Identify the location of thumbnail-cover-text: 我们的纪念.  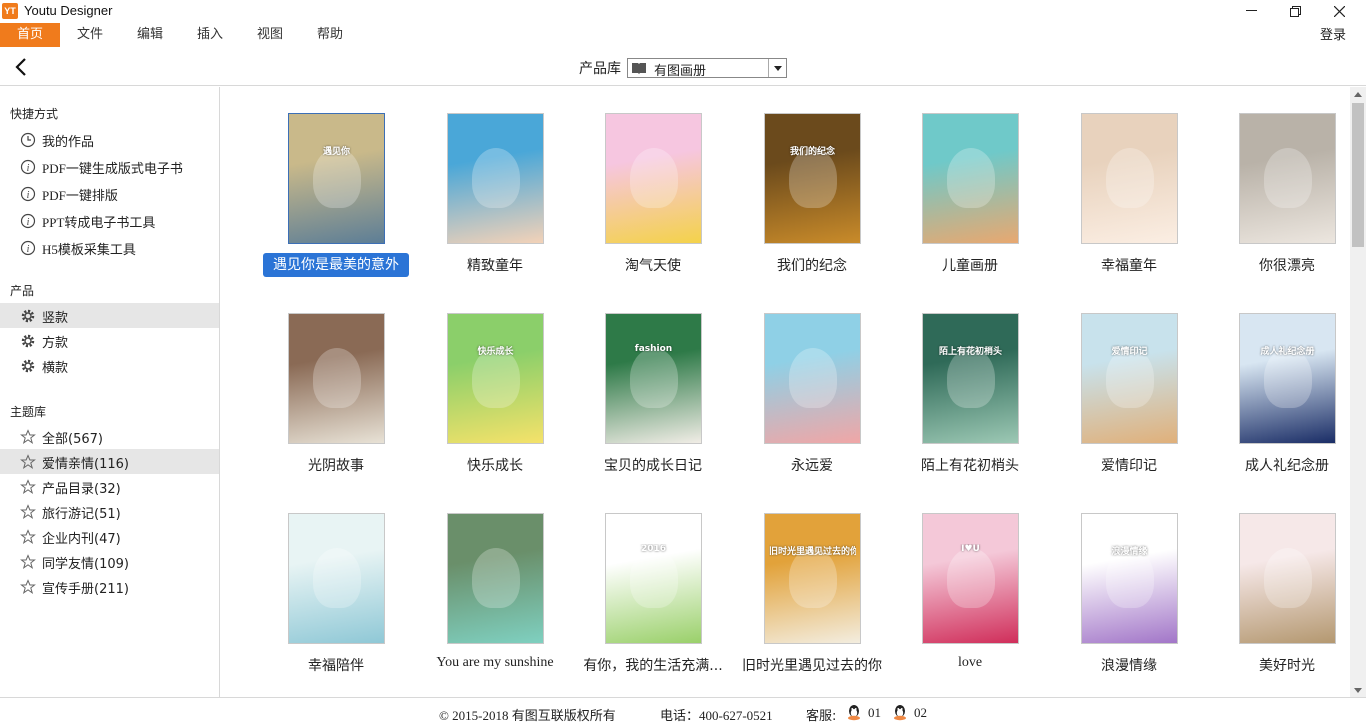
(812, 152).